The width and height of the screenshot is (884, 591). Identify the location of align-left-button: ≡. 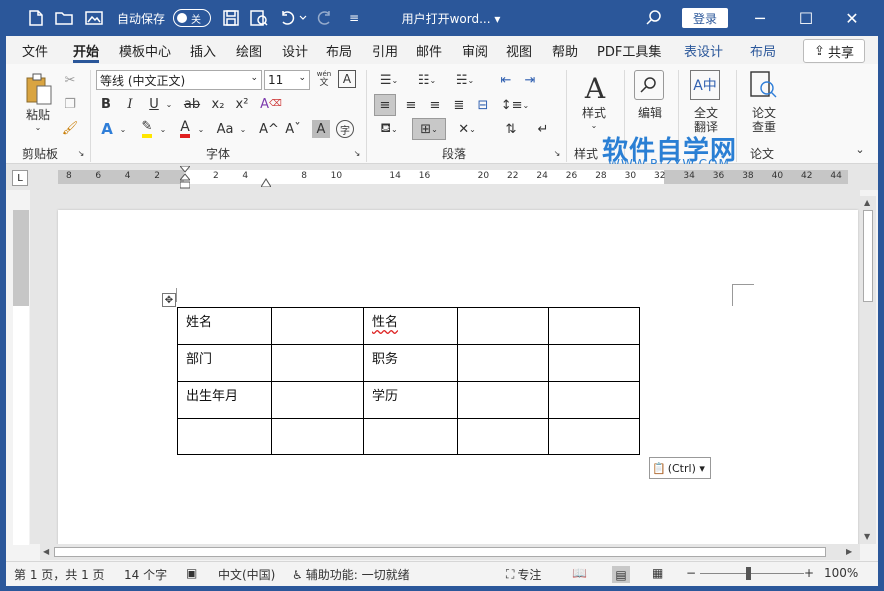
(385, 105).